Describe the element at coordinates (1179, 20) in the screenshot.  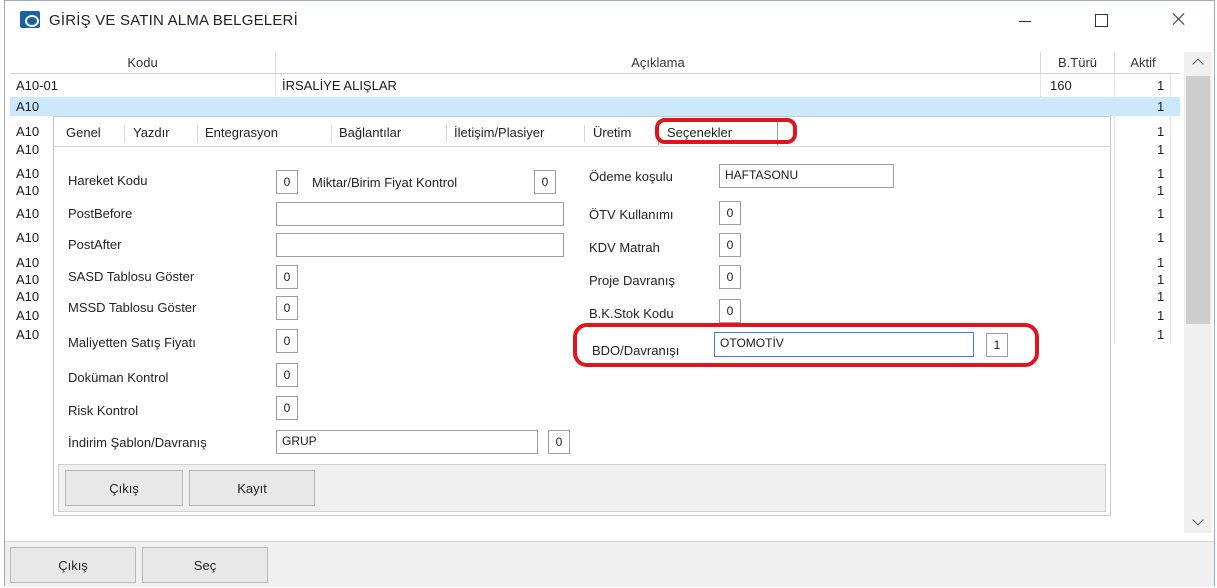
I see `close-button` at that location.